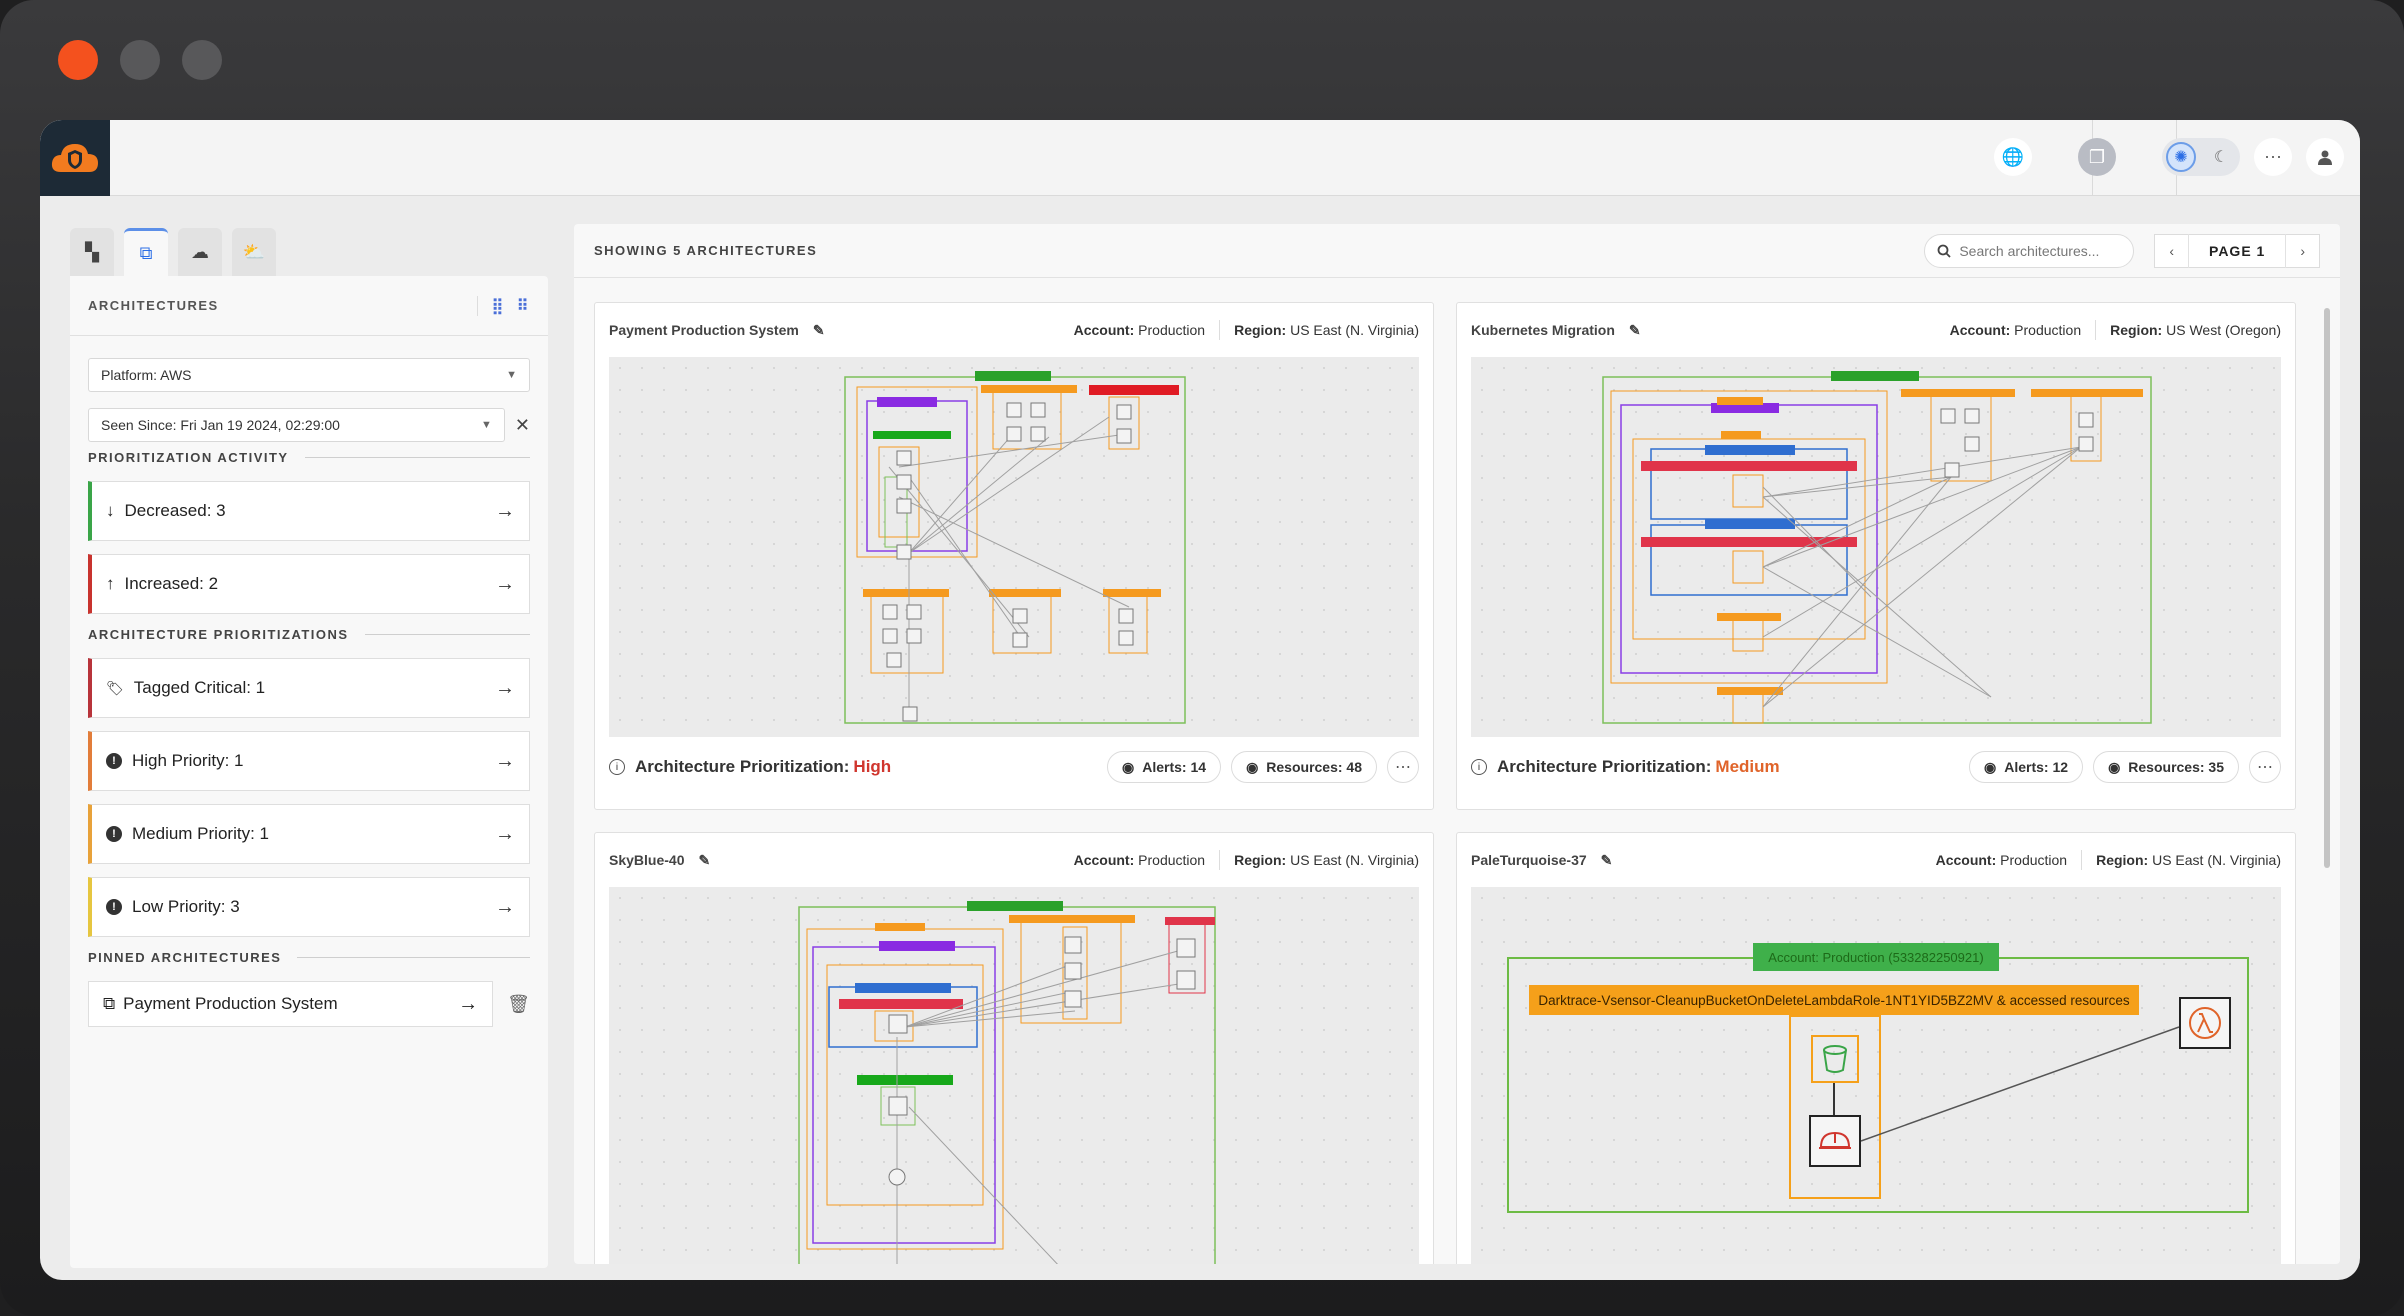  What do you see at coordinates (2195, 330) in the screenshot?
I see `region-info: Region: US West (Oregon)` at bounding box center [2195, 330].